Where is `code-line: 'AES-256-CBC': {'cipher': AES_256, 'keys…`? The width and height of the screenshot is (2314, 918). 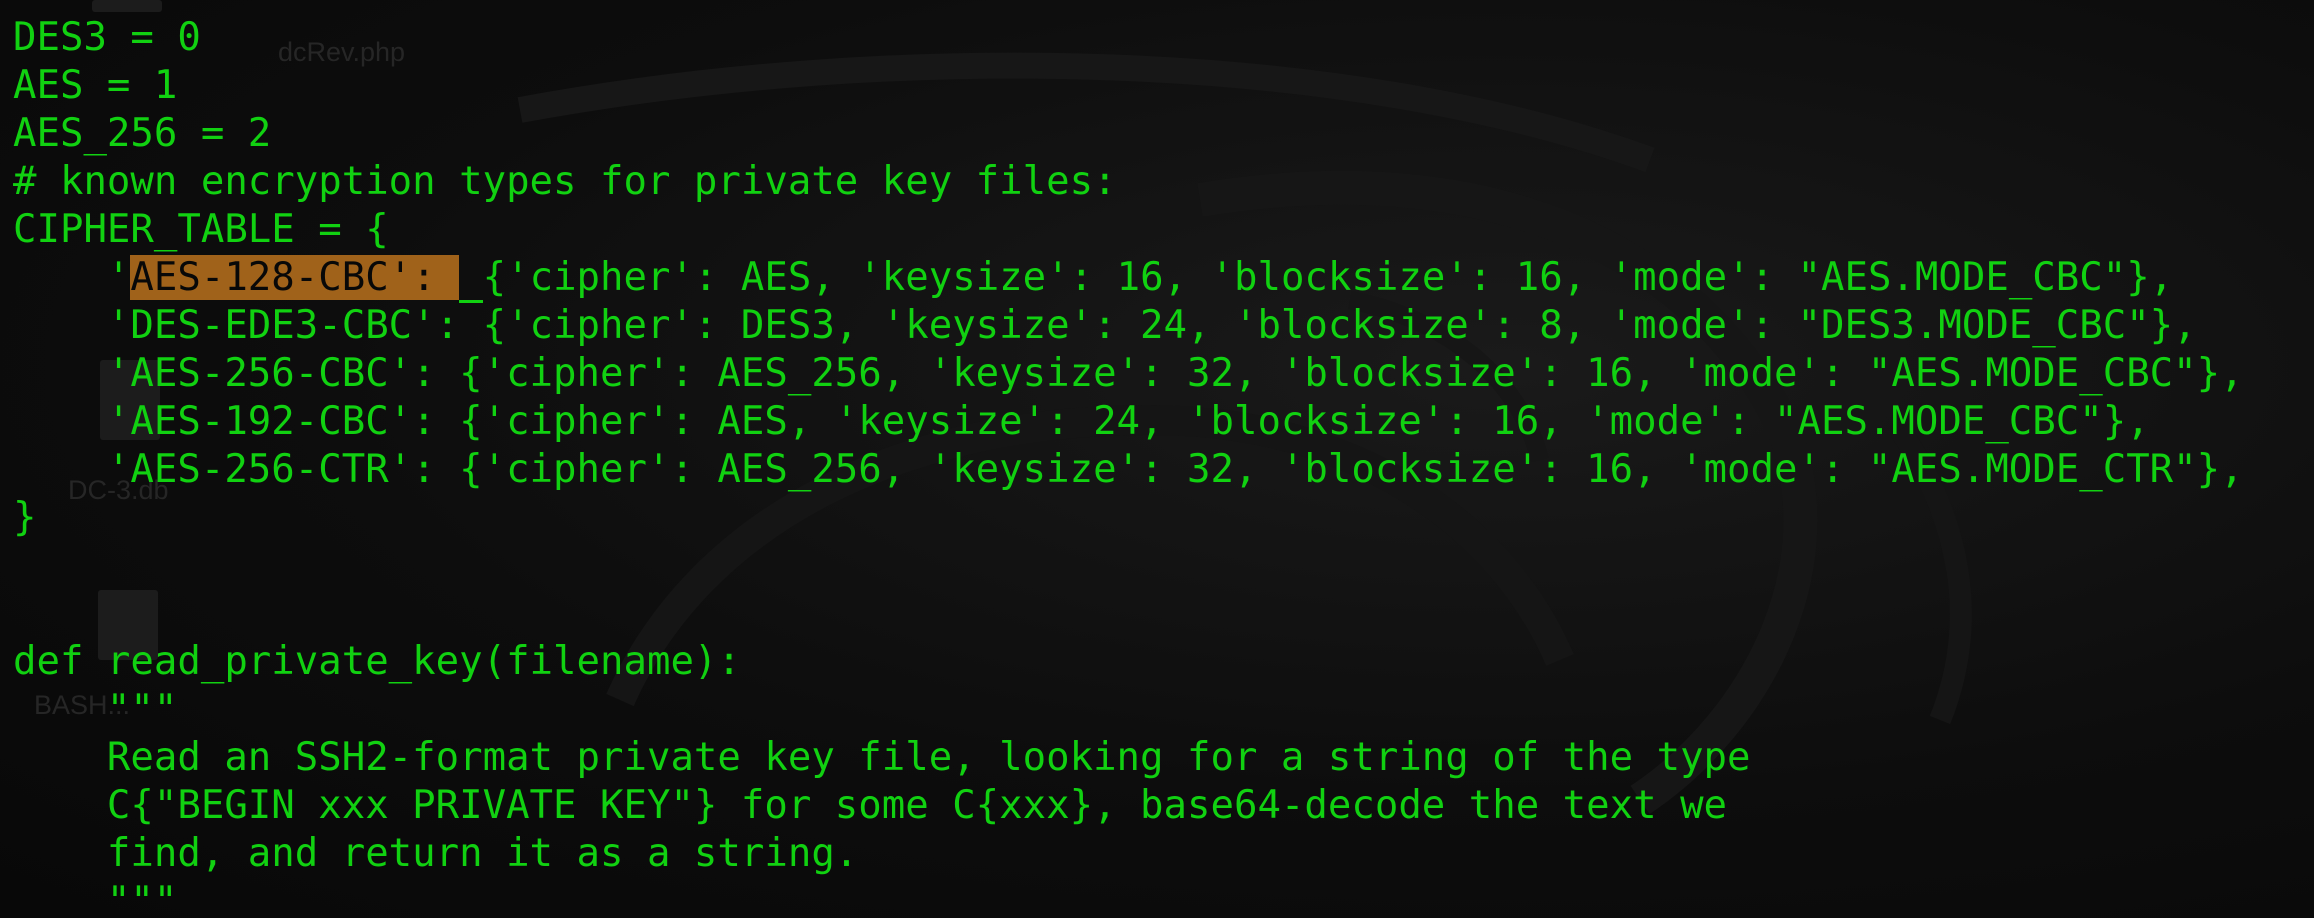
code-line: 'AES-256-CBC': {'cipher': AES_256, 'keys… is located at coordinates (1128, 373).